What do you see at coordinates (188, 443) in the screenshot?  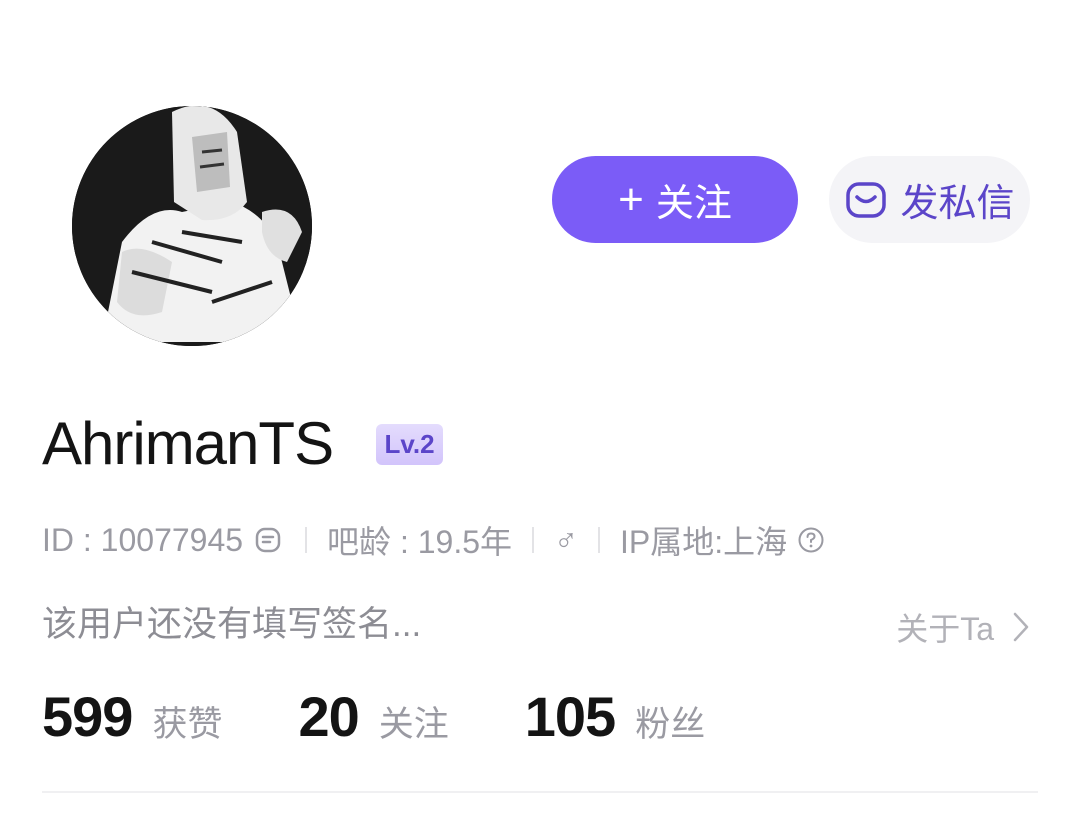 I see `username: AhrimanTS` at bounding box center [188, 443].